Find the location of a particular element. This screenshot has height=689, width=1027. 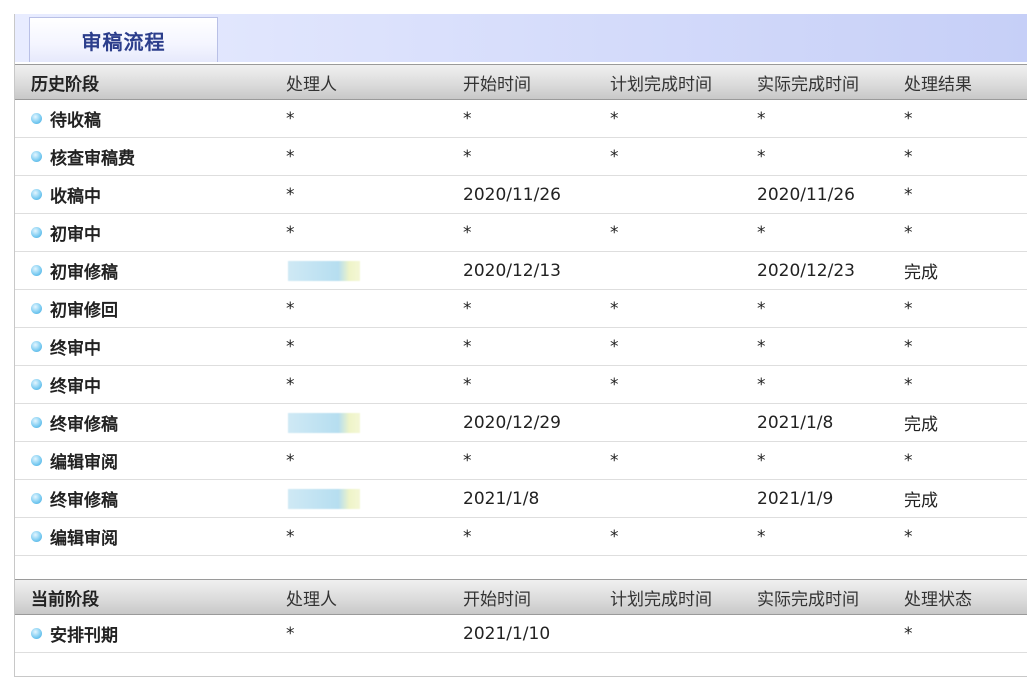

stage-label: 终审修稿 is located at coordinates (84, 425).